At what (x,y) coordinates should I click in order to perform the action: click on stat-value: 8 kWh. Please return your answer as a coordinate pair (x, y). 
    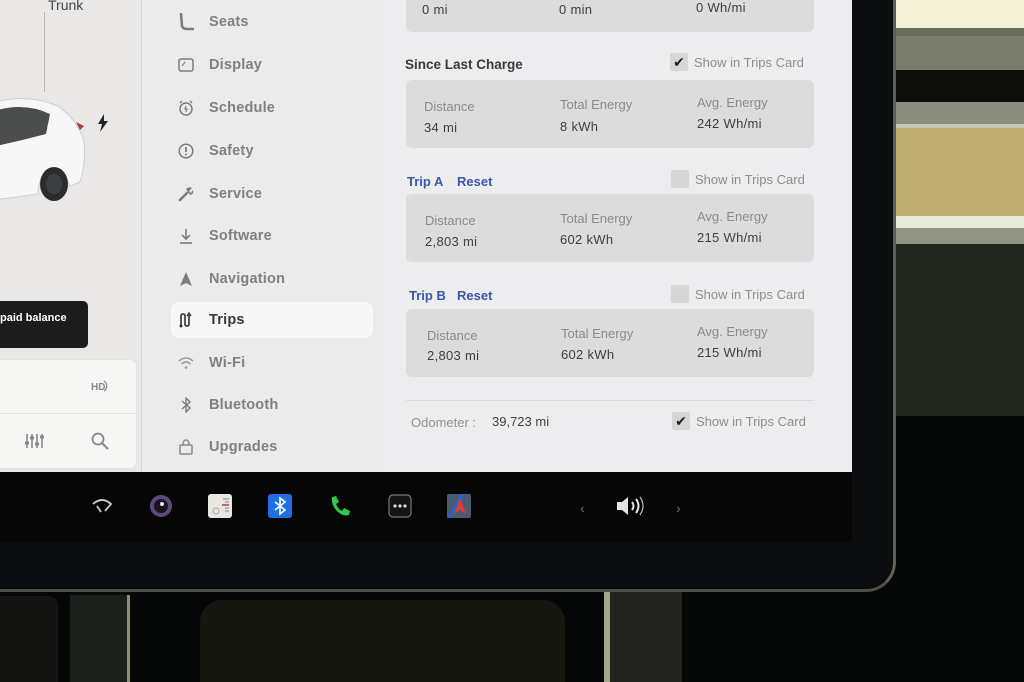
    Looking at the image, I should click on (579, 126).